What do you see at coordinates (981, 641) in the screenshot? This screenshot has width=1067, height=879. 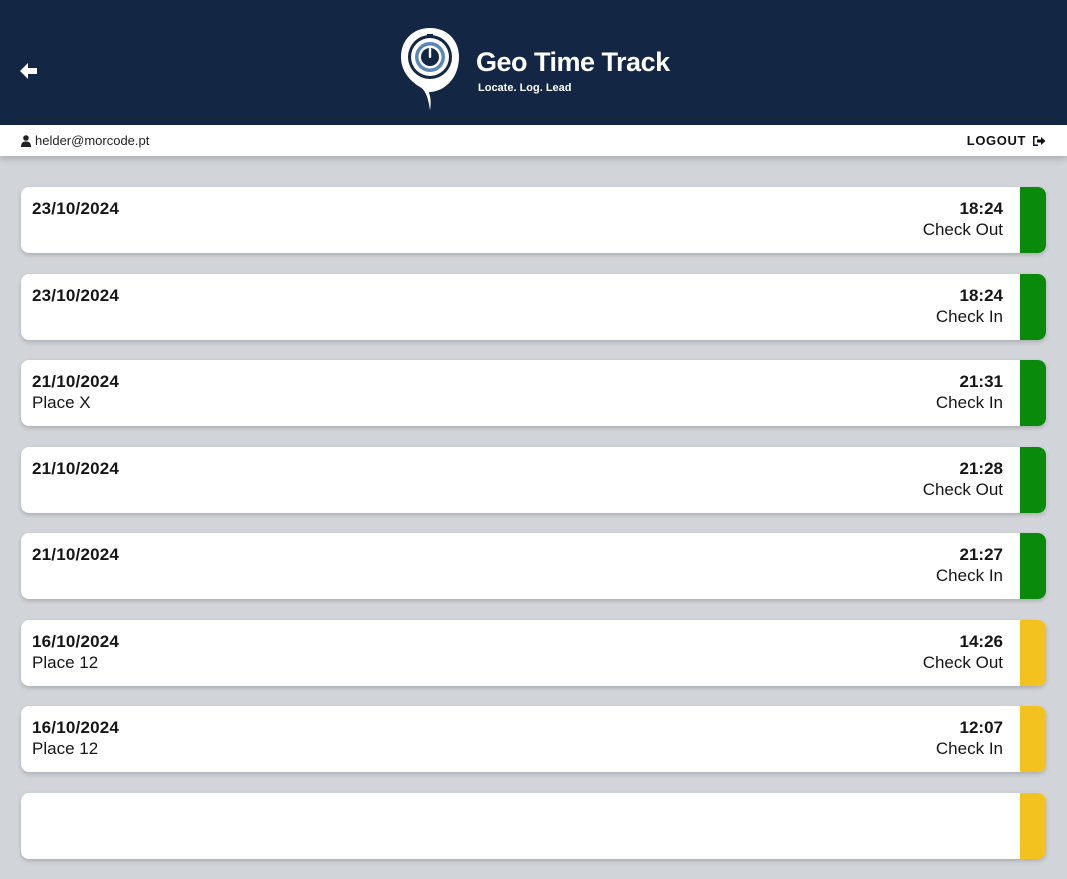 I see `entry-time: 14:26` at bounding box center [981, 641].